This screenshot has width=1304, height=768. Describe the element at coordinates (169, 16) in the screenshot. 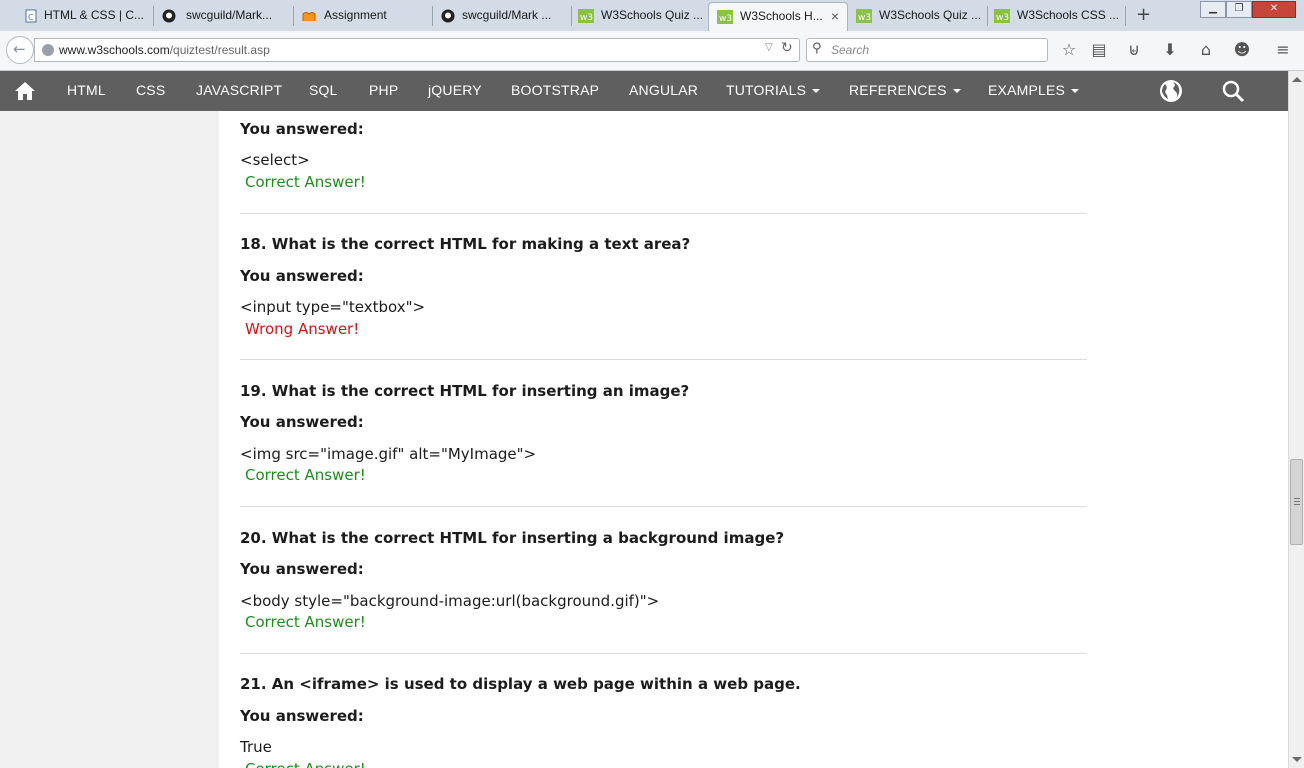

I see `github-icon` at that location.